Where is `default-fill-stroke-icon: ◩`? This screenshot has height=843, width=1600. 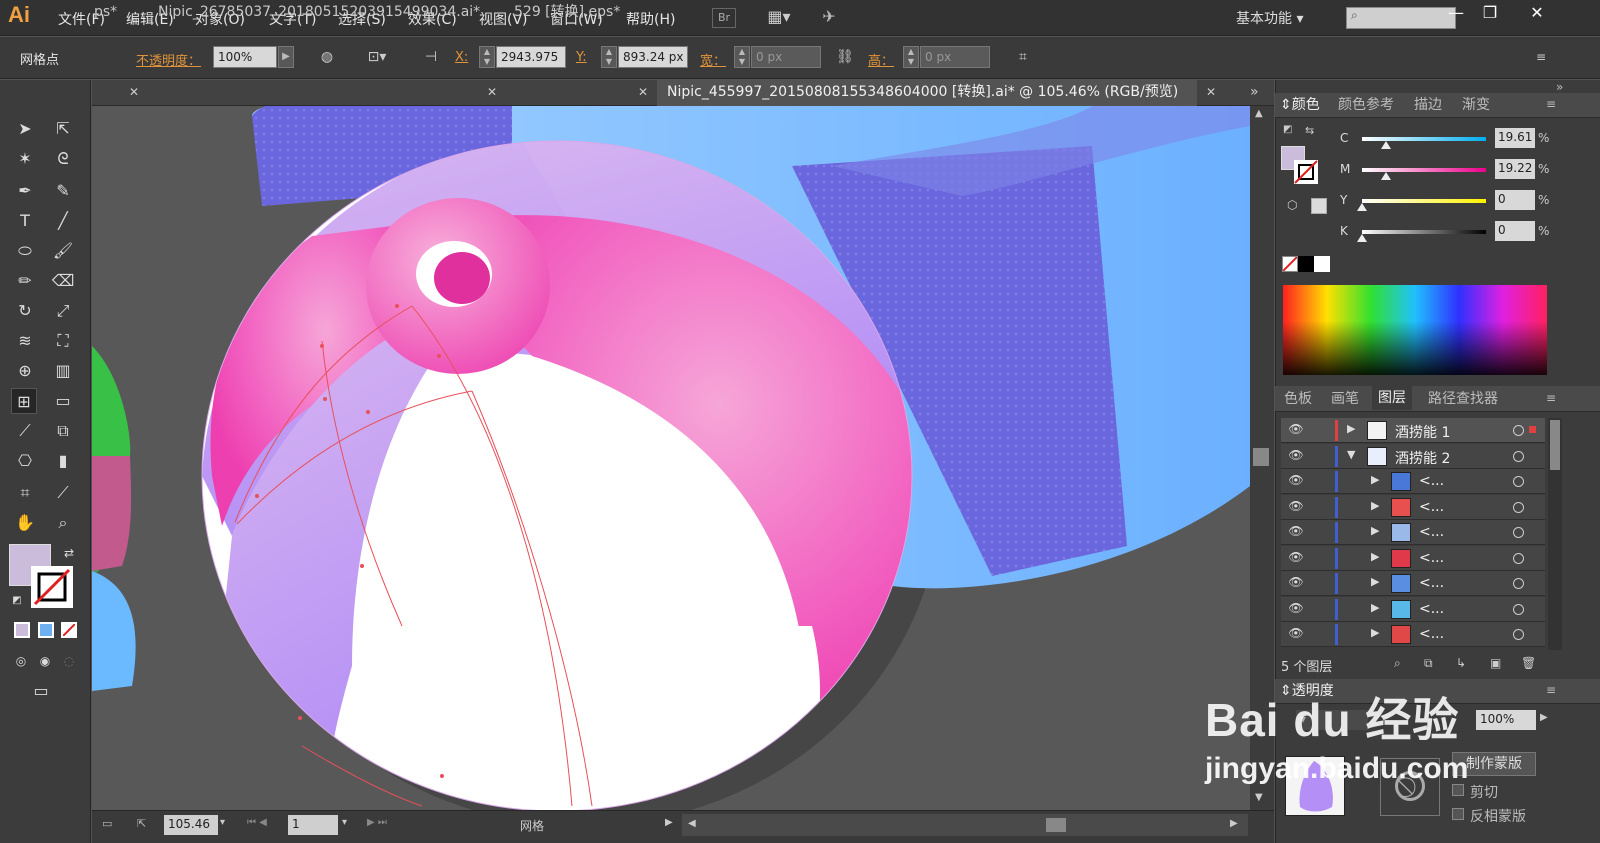 default-fill-stroke-icon: ◩ is located at coordinates (1287, 129).